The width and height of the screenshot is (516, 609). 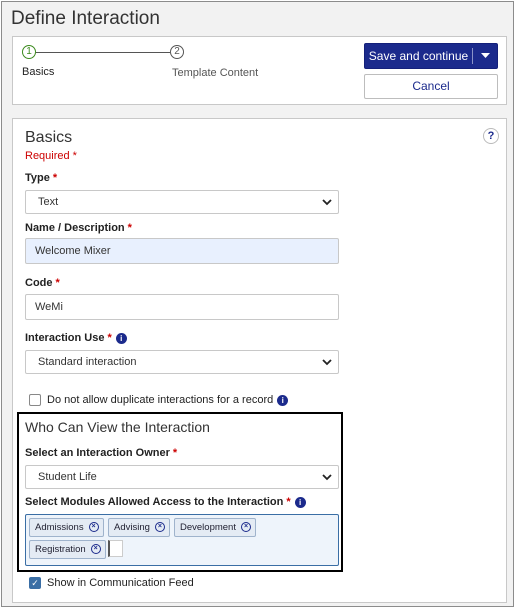 I want to click on step-1-label: Basics, so click(x=38, y=72).